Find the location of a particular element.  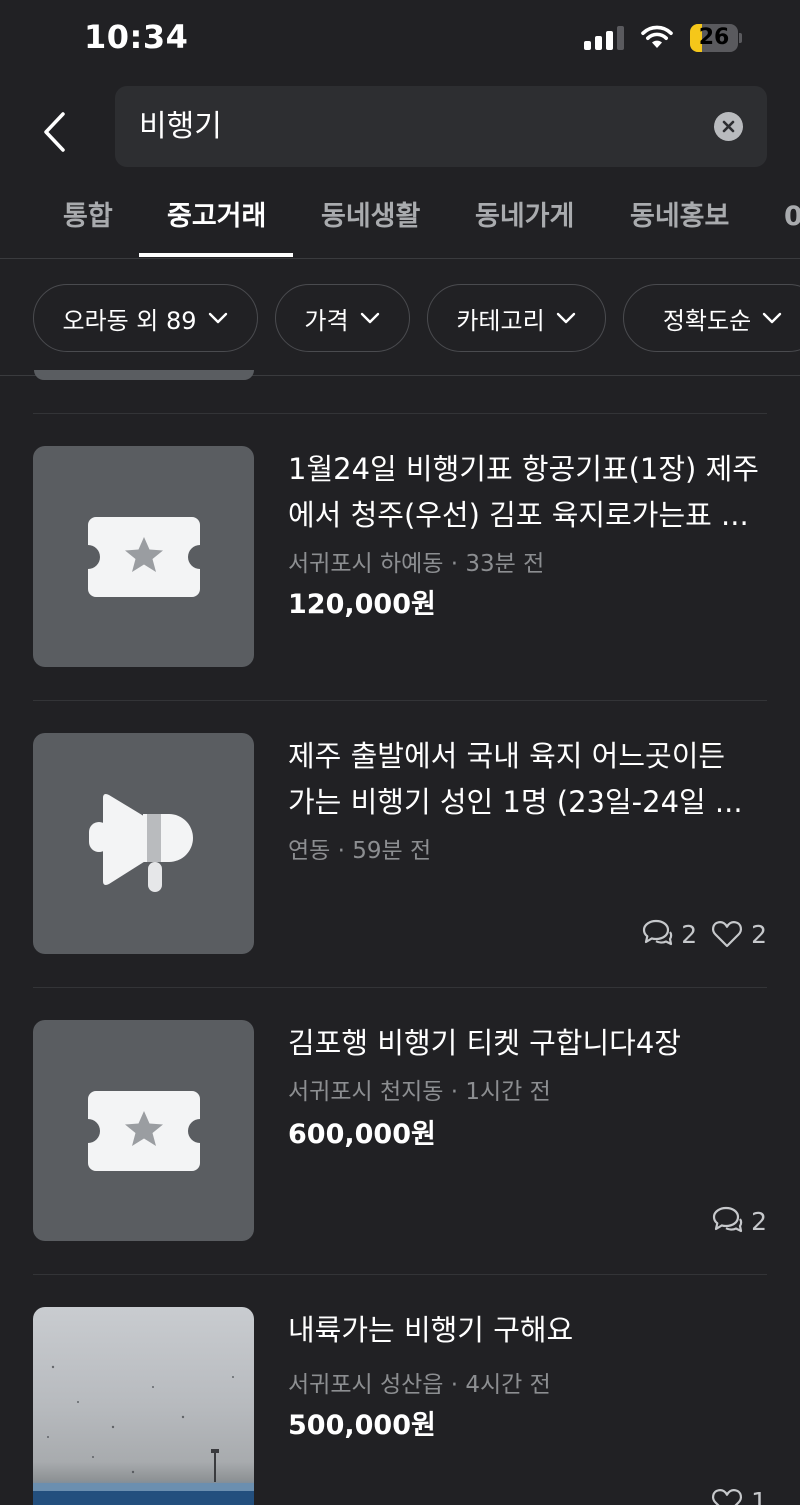

back-button is located at coordinates (54, 132).